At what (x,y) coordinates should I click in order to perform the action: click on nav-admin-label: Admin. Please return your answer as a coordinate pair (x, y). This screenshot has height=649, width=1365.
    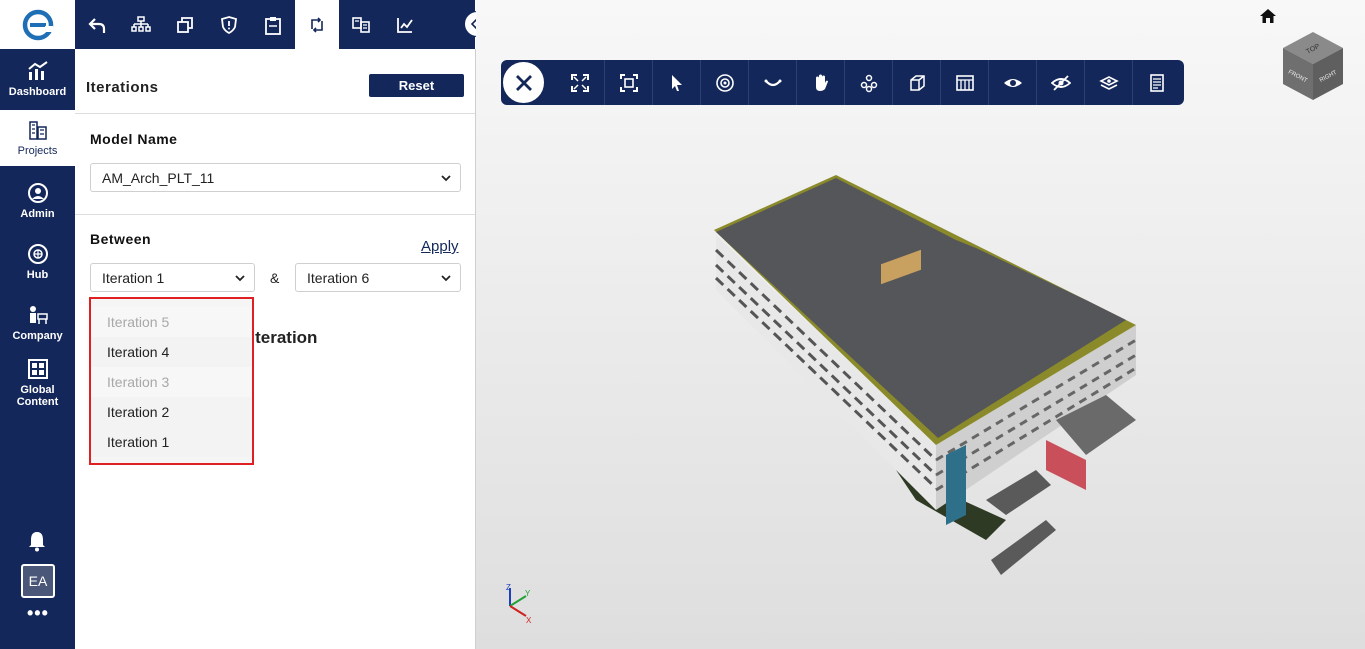
    Looking at the image, I should click on (37, 214).